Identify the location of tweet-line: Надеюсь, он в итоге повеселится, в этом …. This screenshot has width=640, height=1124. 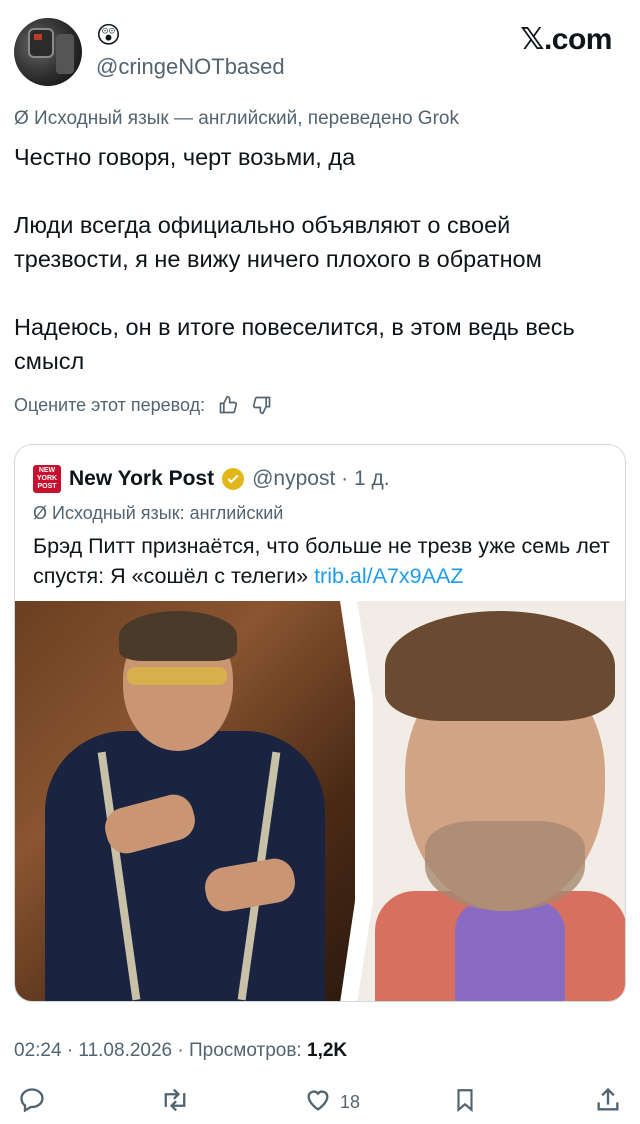
(294, 344).